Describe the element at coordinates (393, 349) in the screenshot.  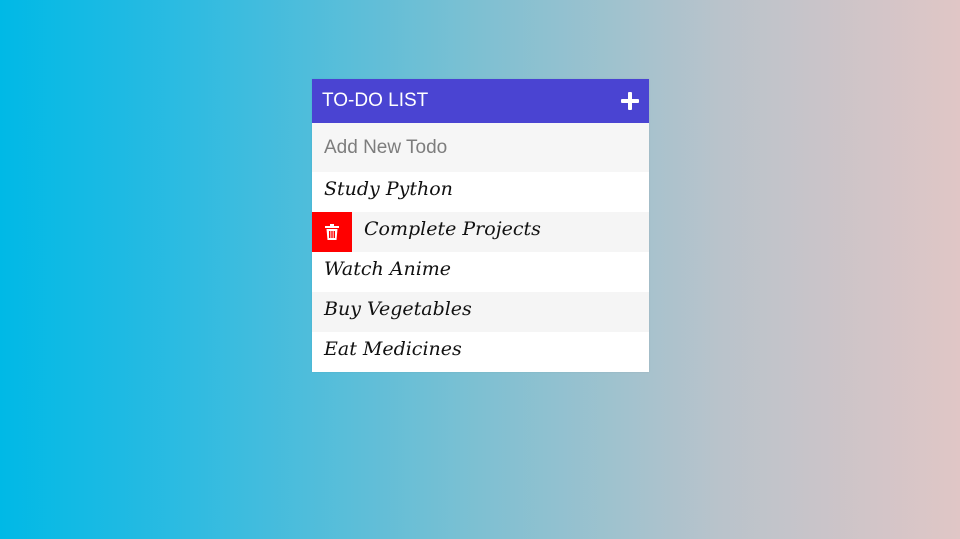
I see `todo-item-label: Eat Medicines` at that location.